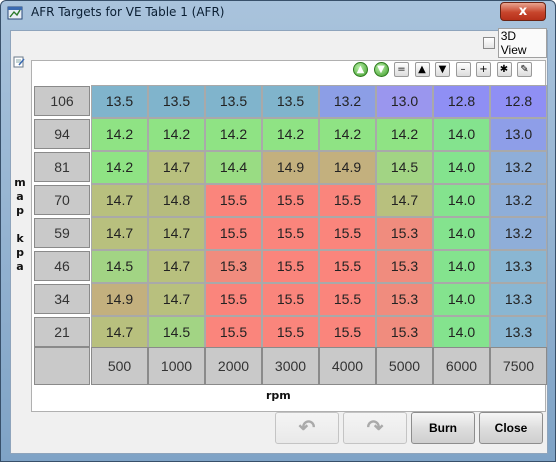 The width and height of the screenshot is (556, 462). What do you see at coordinates (15, 13) in the screenshot?
I see `app-icon` at bounding box center [15, 13].